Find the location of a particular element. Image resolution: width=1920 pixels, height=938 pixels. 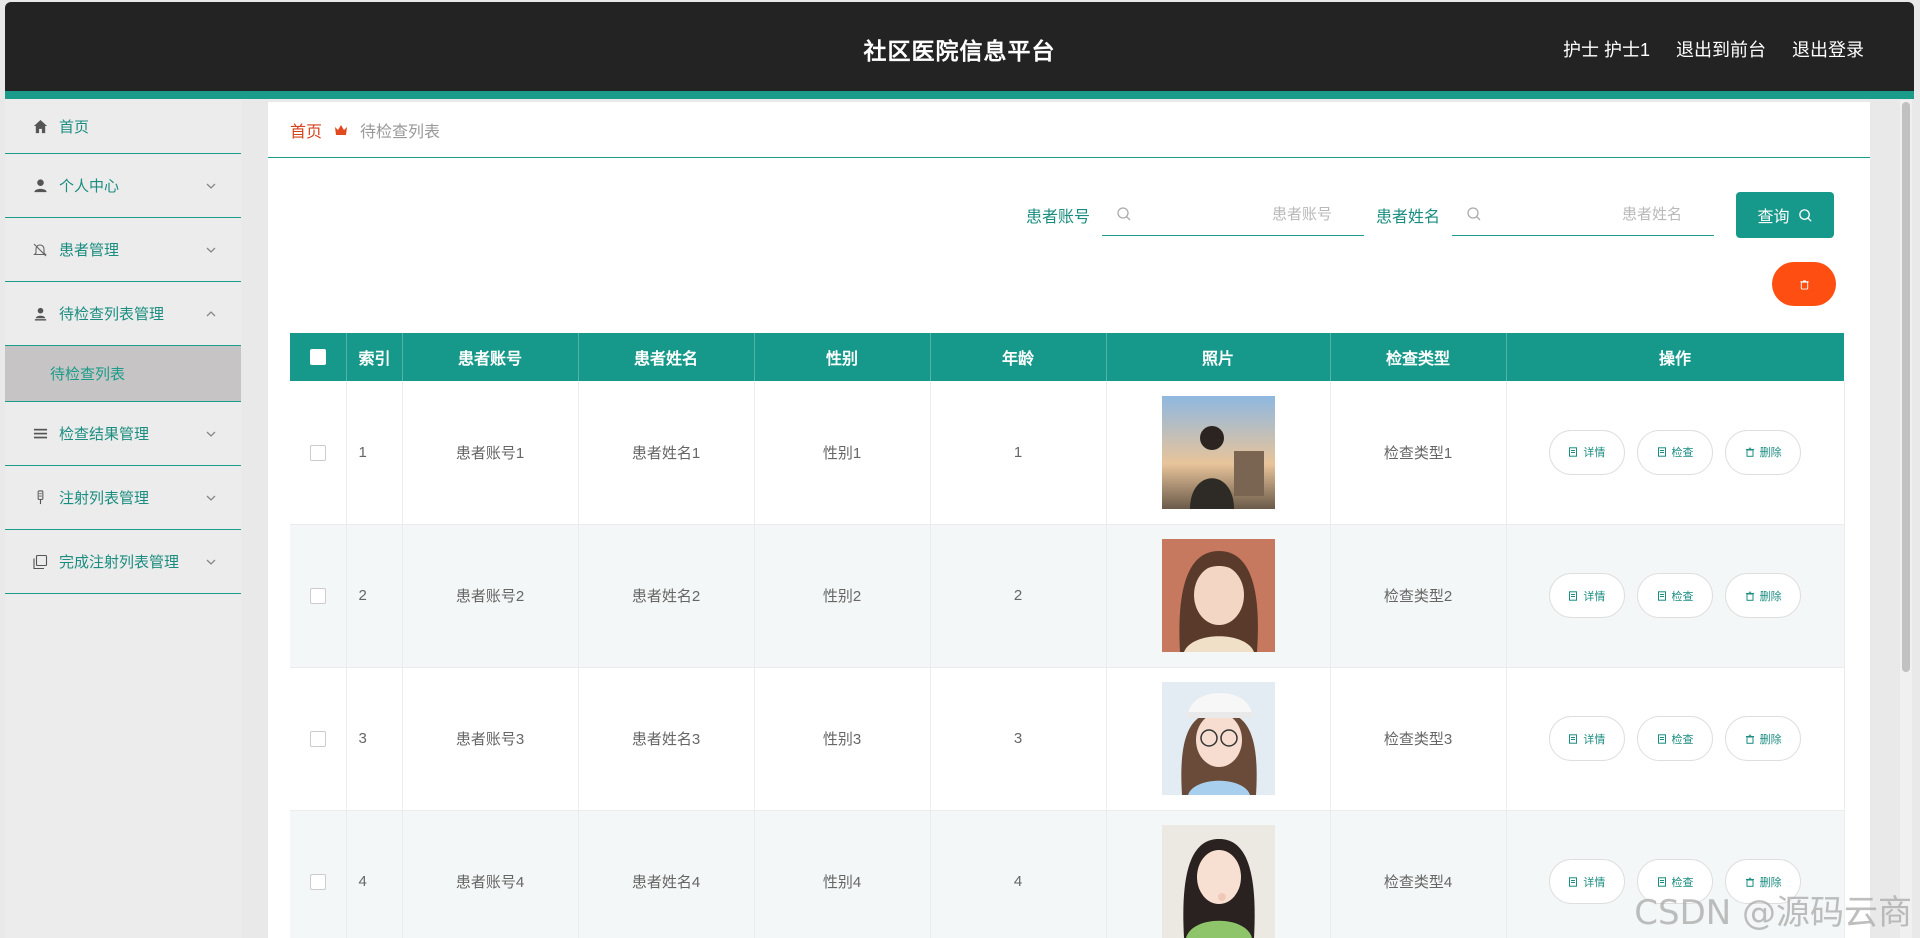

select-all-cell is located at coordinates (318, 357).